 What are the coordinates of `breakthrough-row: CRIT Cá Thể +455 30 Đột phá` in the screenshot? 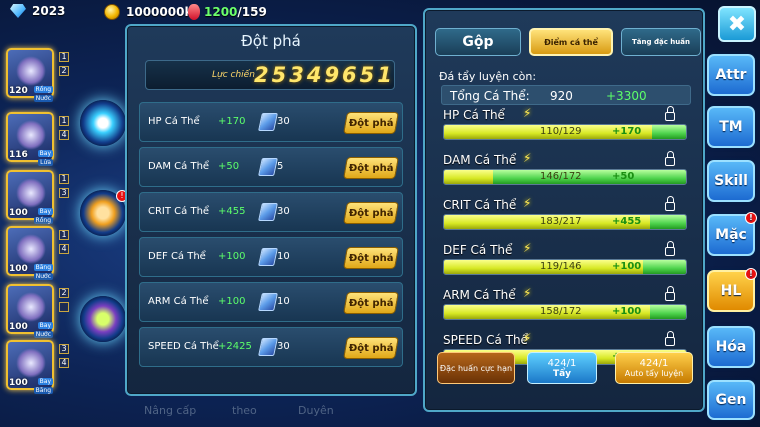 It's located at (271, 212).